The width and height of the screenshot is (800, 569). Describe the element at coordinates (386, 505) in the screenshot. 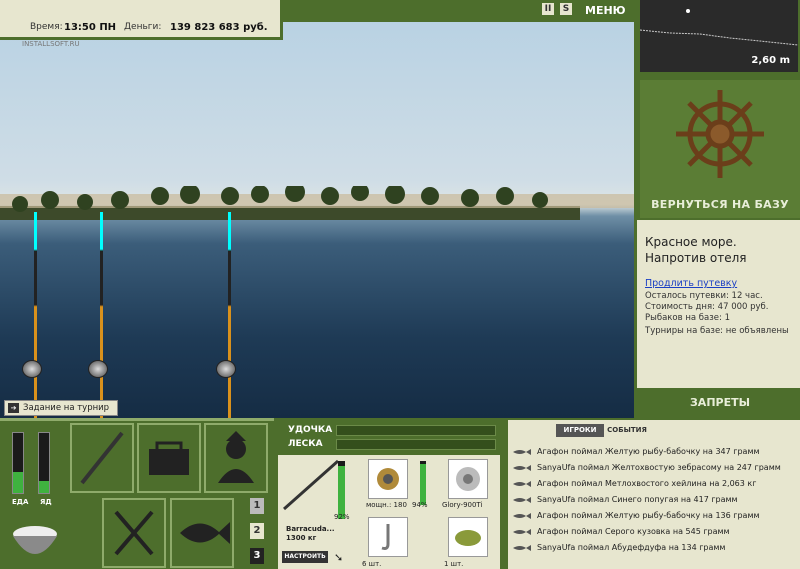

I see `reel-power: мощн.: 180` at that location.